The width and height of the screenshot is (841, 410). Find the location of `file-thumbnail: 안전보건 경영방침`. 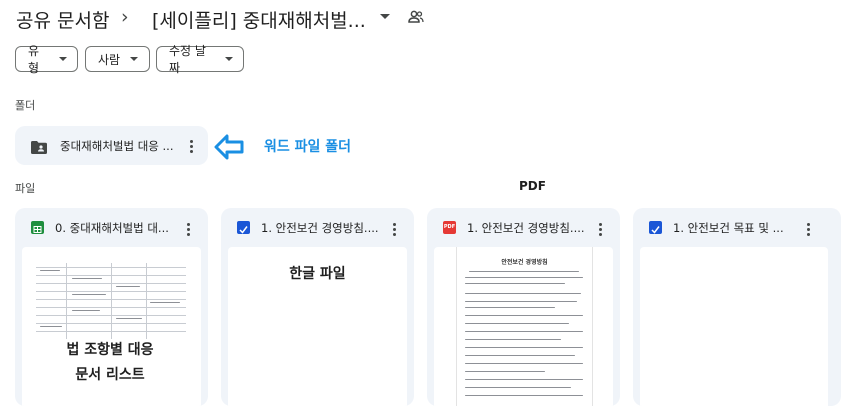

file-thumbnail: 안전보건 경영방침 is located at coordinates (523, 326).